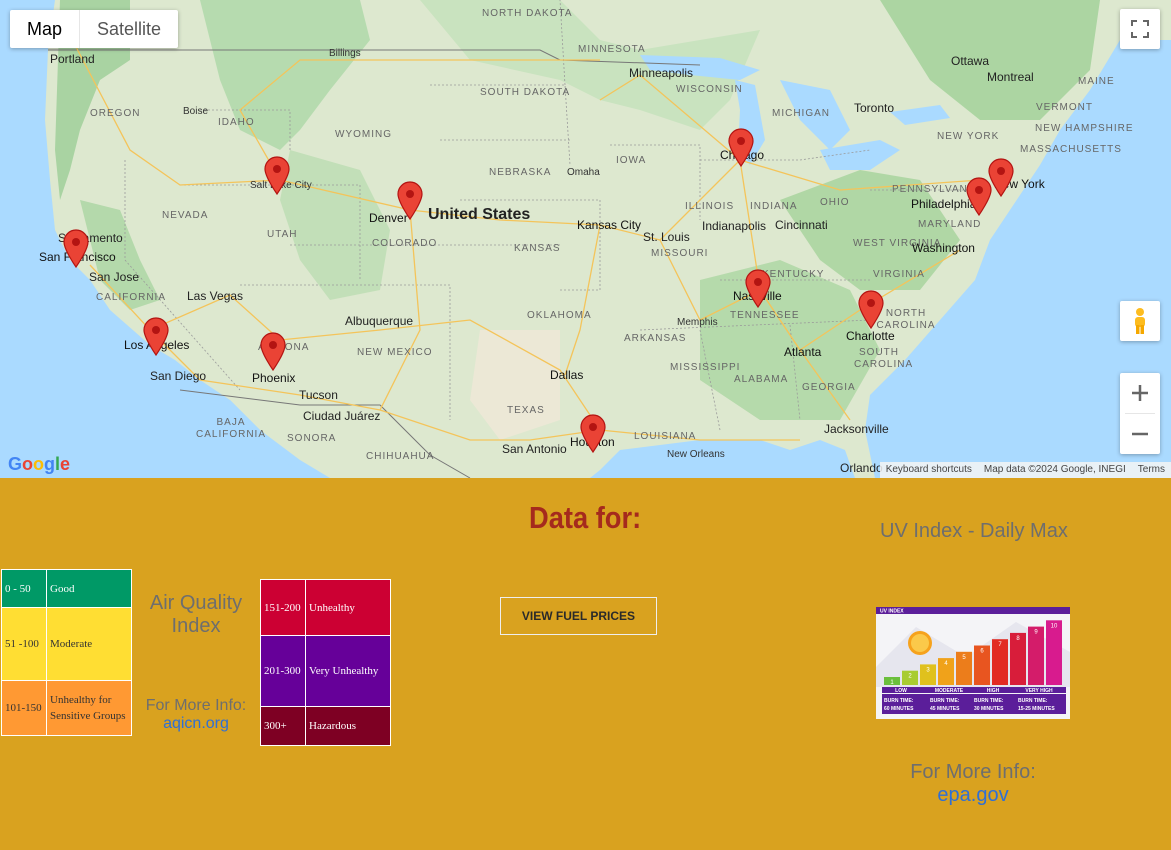 Image resolution: width=1171 pixels, height=850 pixels. I want to click on aqi-row: 101-150 Unhealthy for Sensitive Groups, so click(66, 708).